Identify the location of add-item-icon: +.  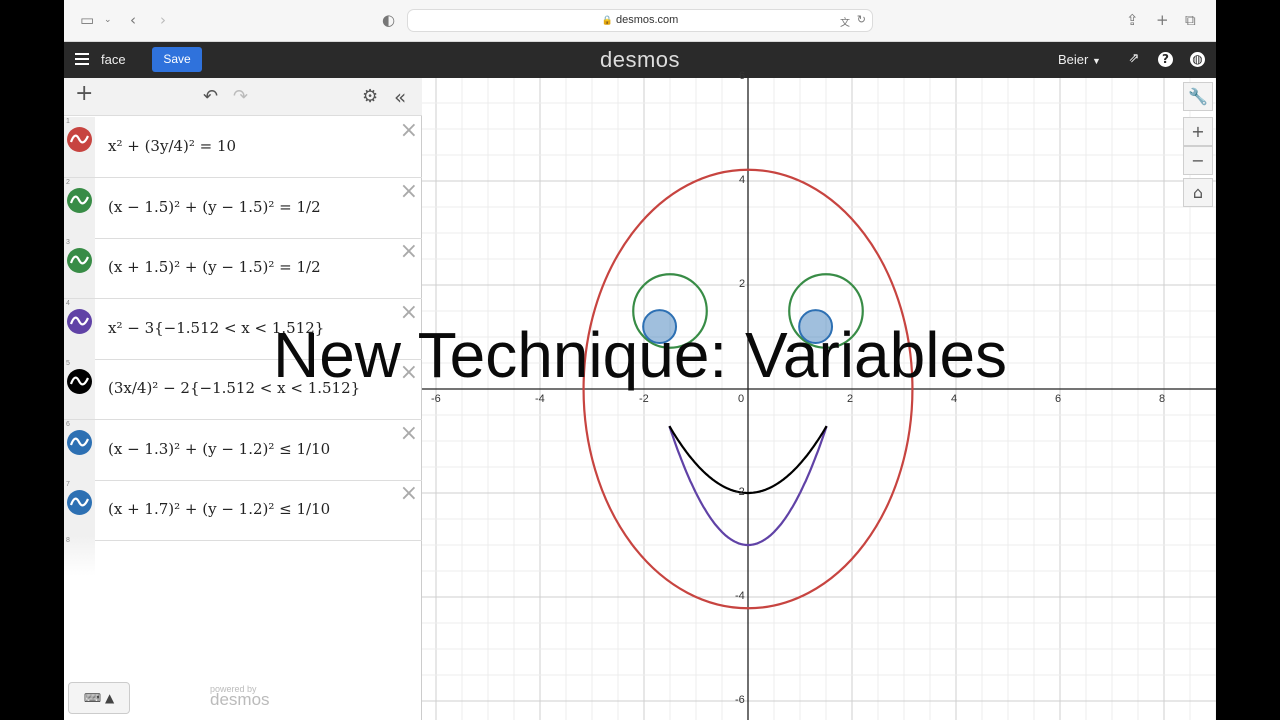
(84, 94).